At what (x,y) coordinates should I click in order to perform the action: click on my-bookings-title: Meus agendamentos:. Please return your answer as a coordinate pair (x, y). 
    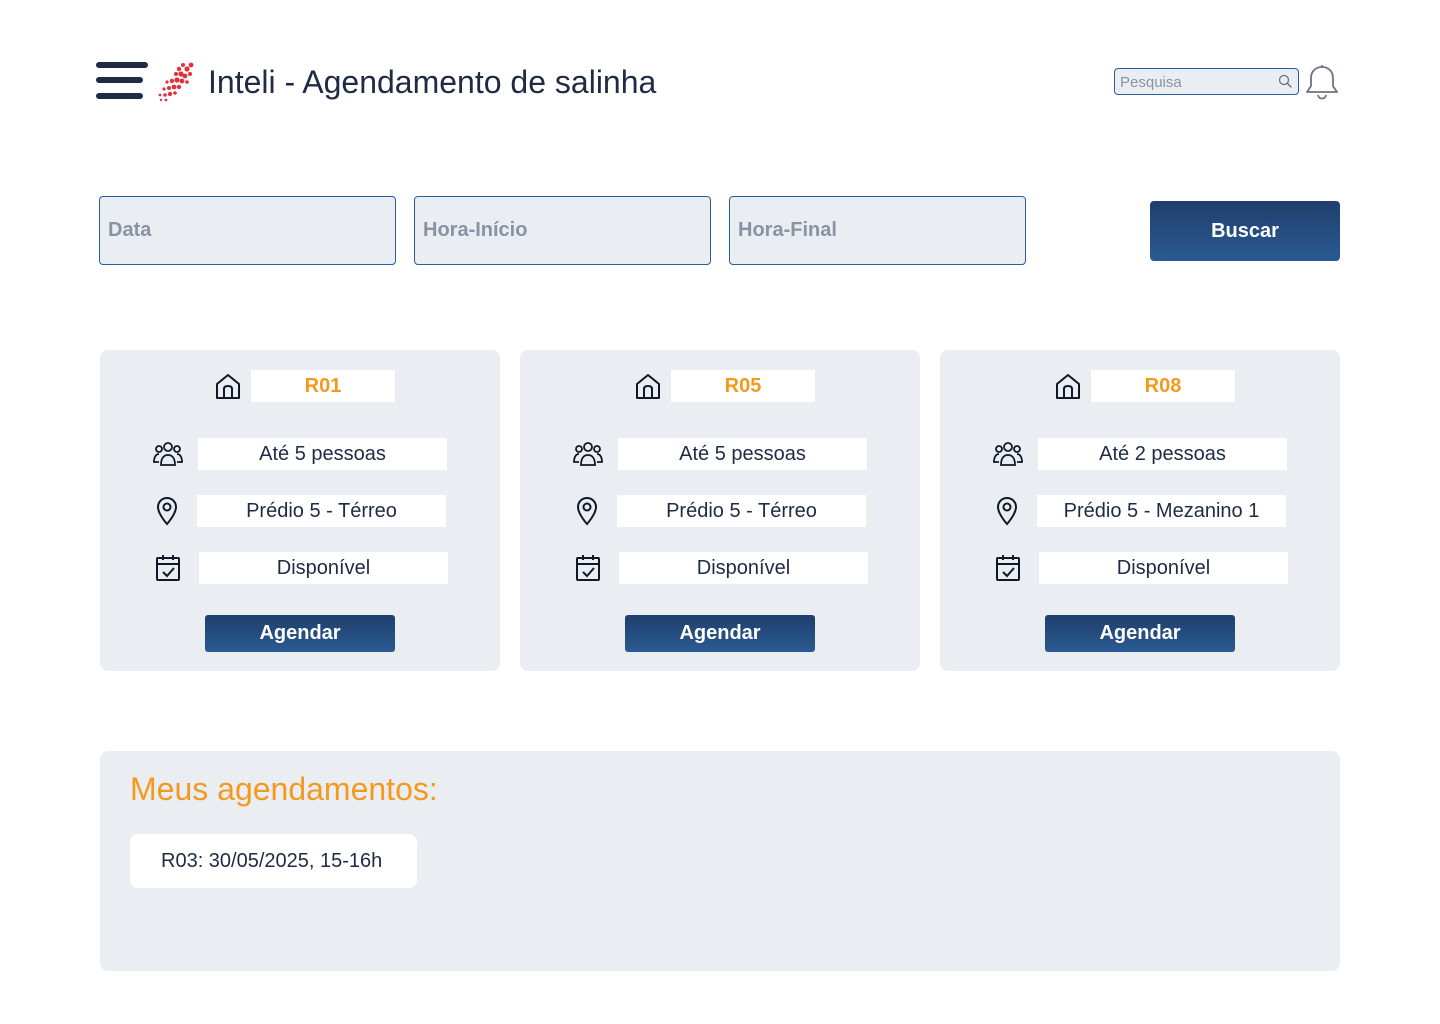
    Looking at the image, I should click on (284, 789).